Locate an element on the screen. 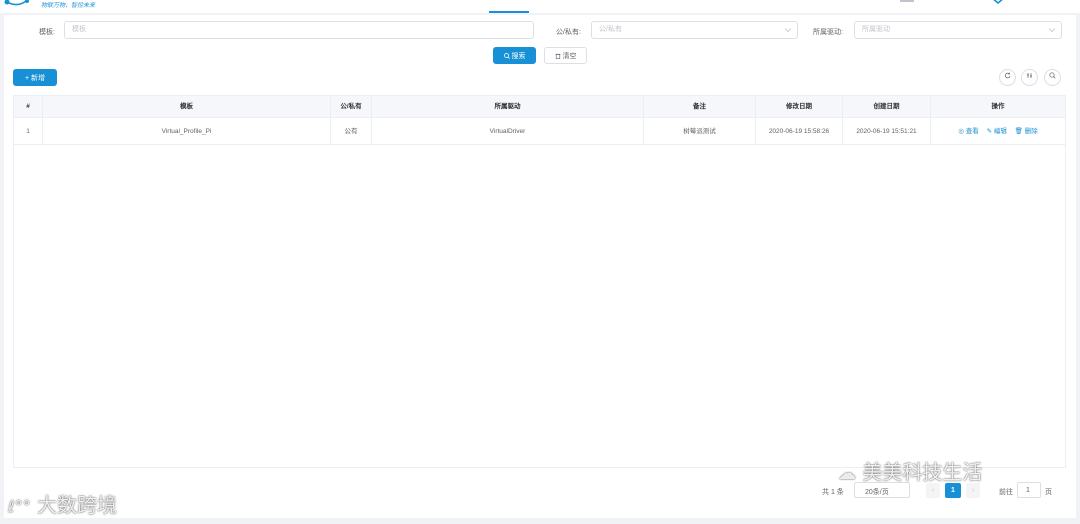 The image size is (1080, 524). search-button: 搜索 is located at coordinates (514, 55).